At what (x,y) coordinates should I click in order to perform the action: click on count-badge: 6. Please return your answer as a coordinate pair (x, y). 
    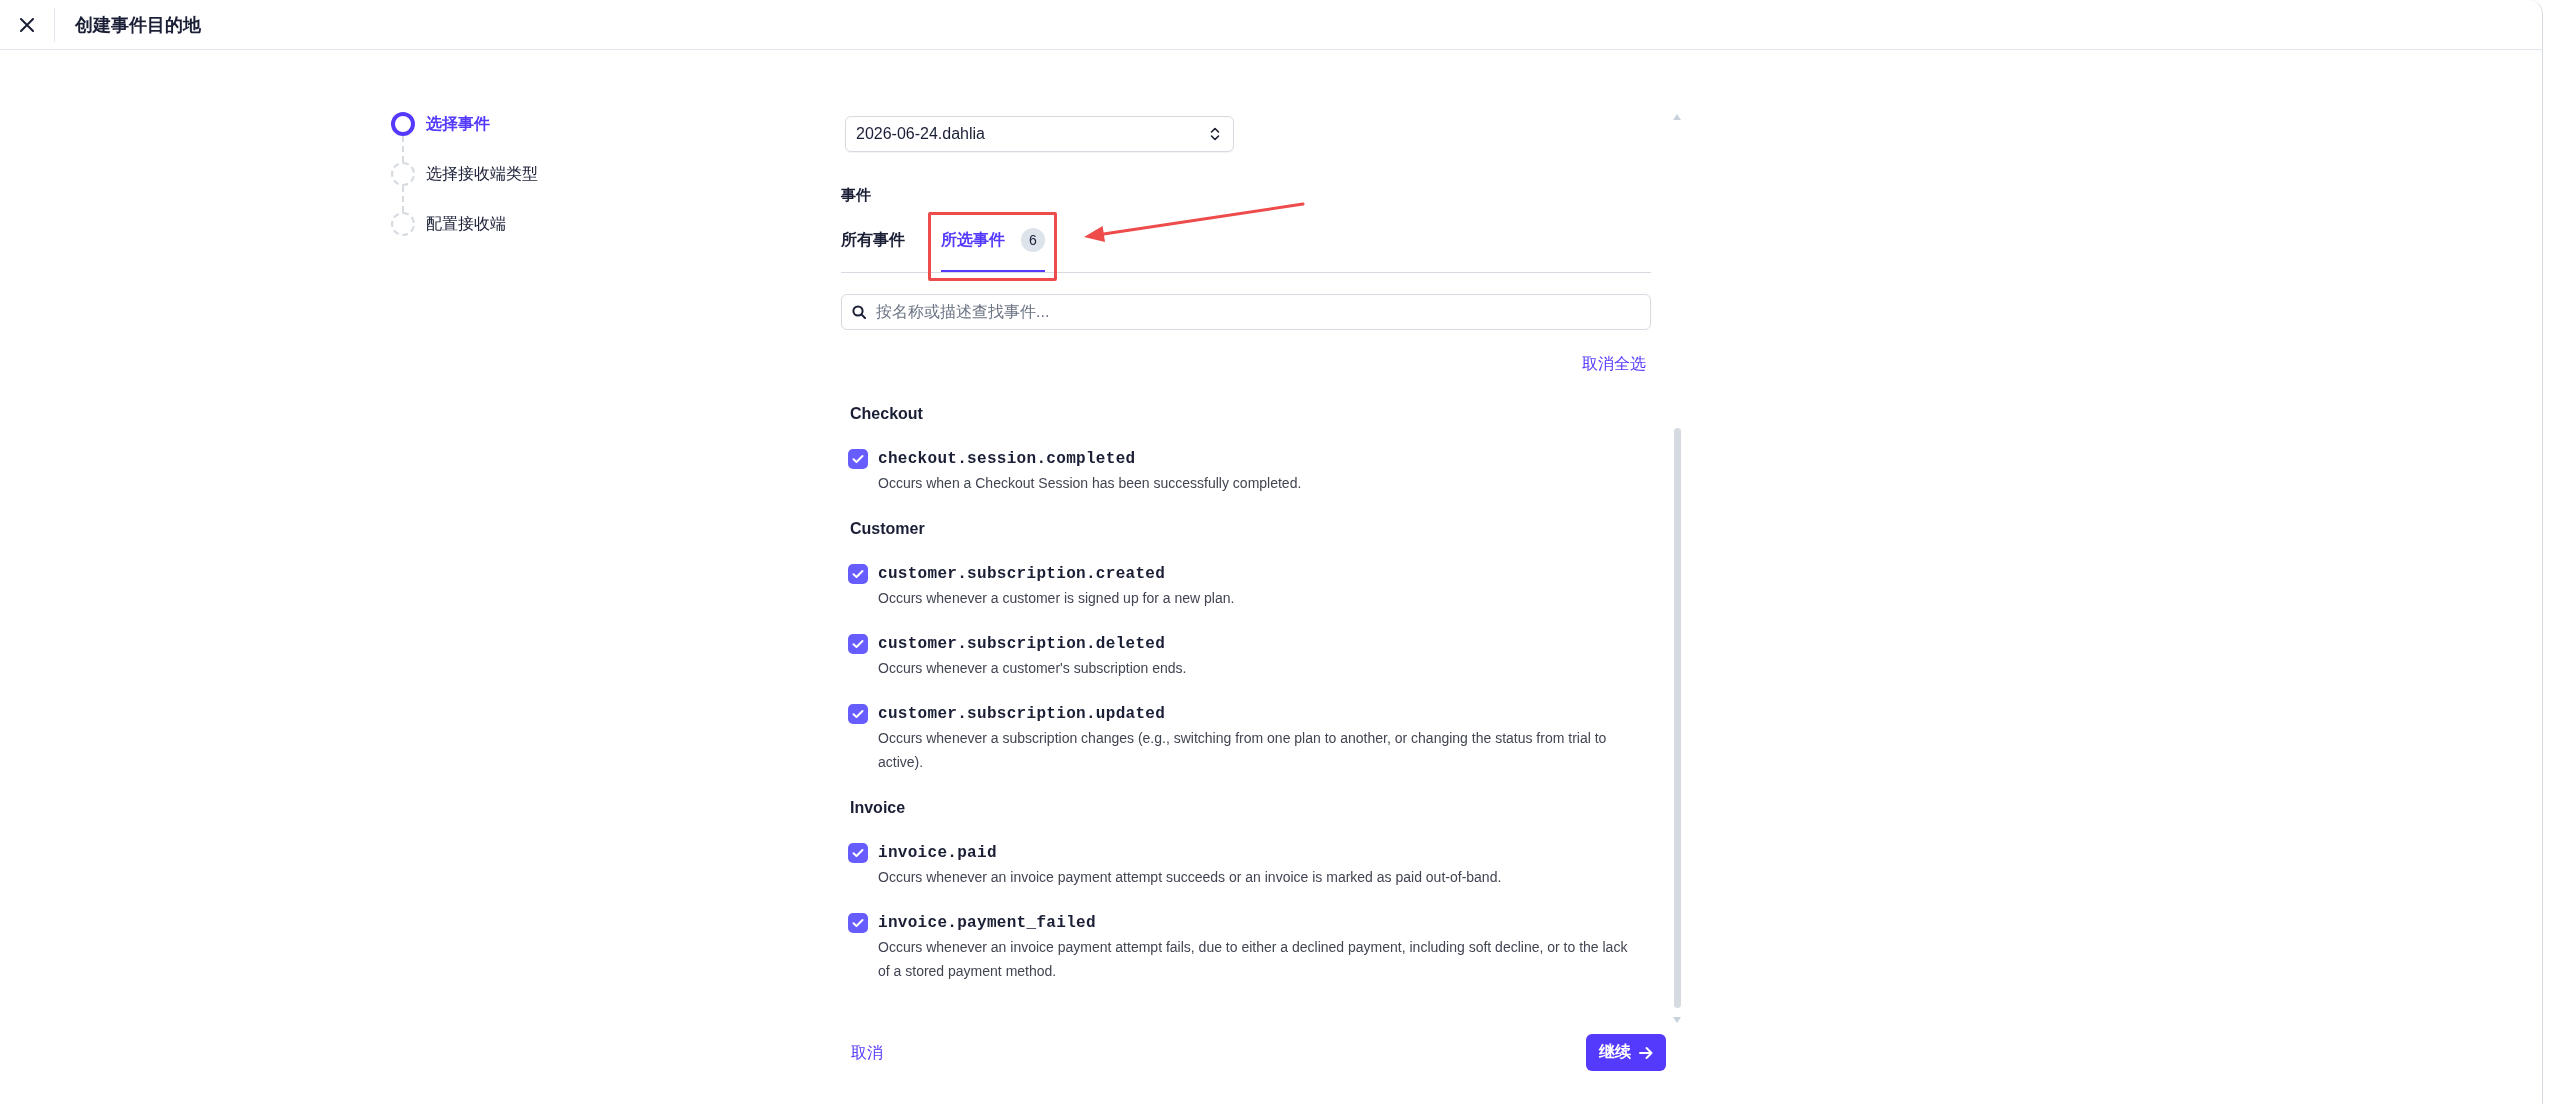
    Looking at the image, I should click on (1033, 240).